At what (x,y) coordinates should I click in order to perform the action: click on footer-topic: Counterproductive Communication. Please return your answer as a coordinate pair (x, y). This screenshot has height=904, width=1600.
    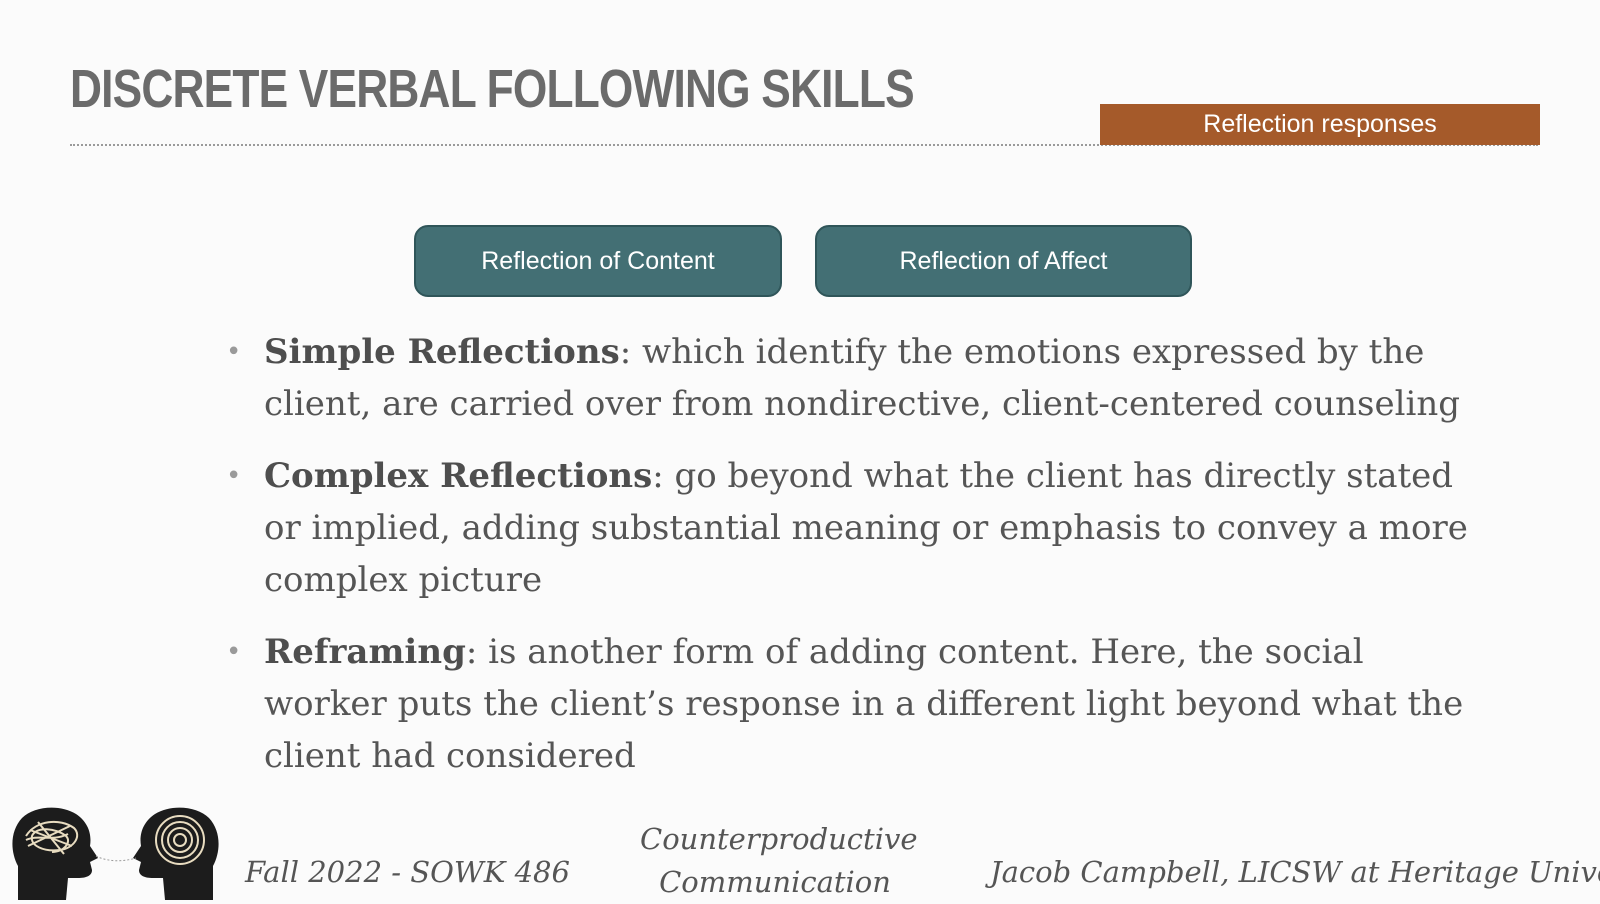
    Looking at the image, I should click on (779, 861).